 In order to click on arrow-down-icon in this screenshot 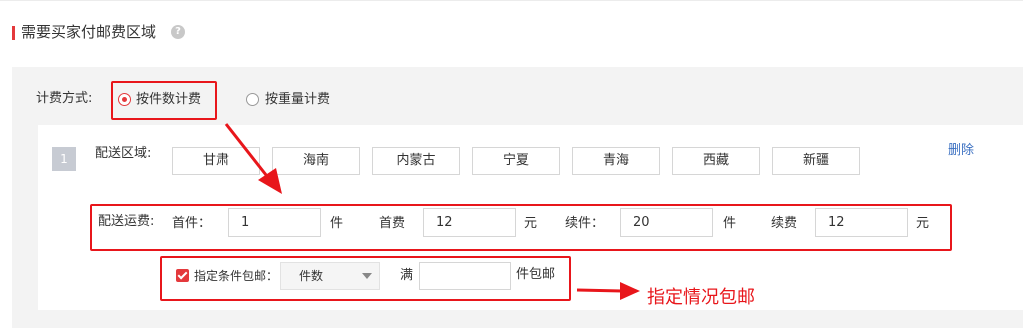, I will do `click(253, 158)`.